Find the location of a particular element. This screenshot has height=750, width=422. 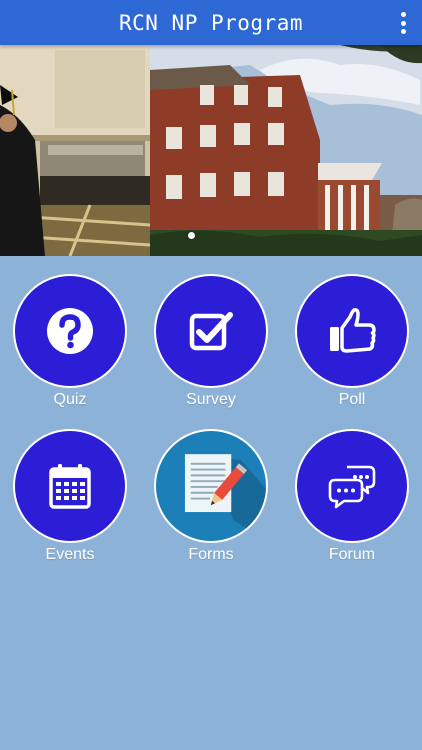

events-tile: Events is located at coordinates (70, 496).